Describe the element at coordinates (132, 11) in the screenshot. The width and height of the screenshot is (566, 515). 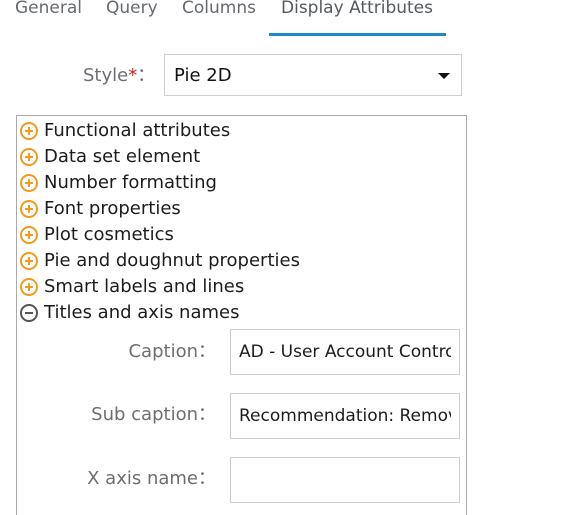
I see `tab-query: Query` at that location.